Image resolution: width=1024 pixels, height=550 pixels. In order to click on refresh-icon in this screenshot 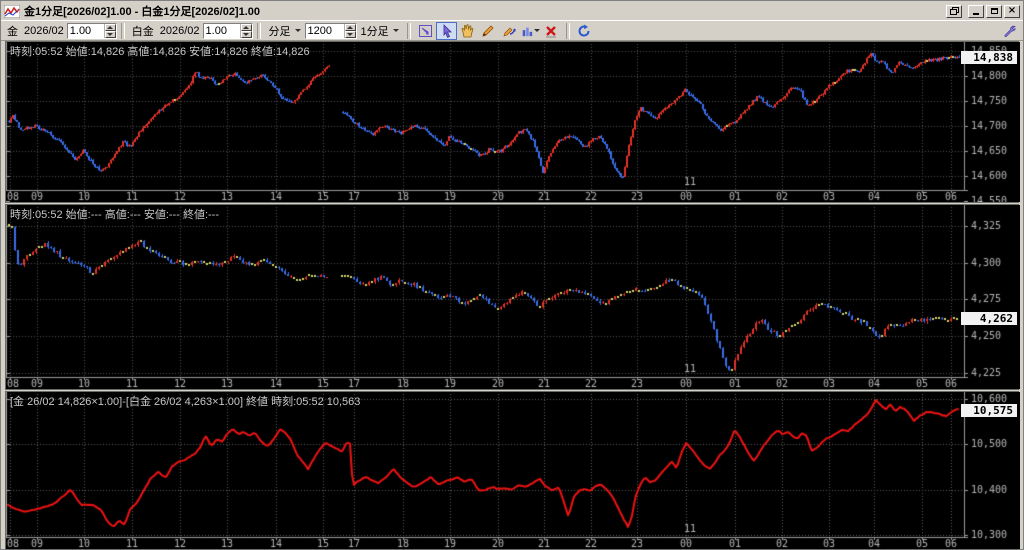, I will do `click(584, 30)`.